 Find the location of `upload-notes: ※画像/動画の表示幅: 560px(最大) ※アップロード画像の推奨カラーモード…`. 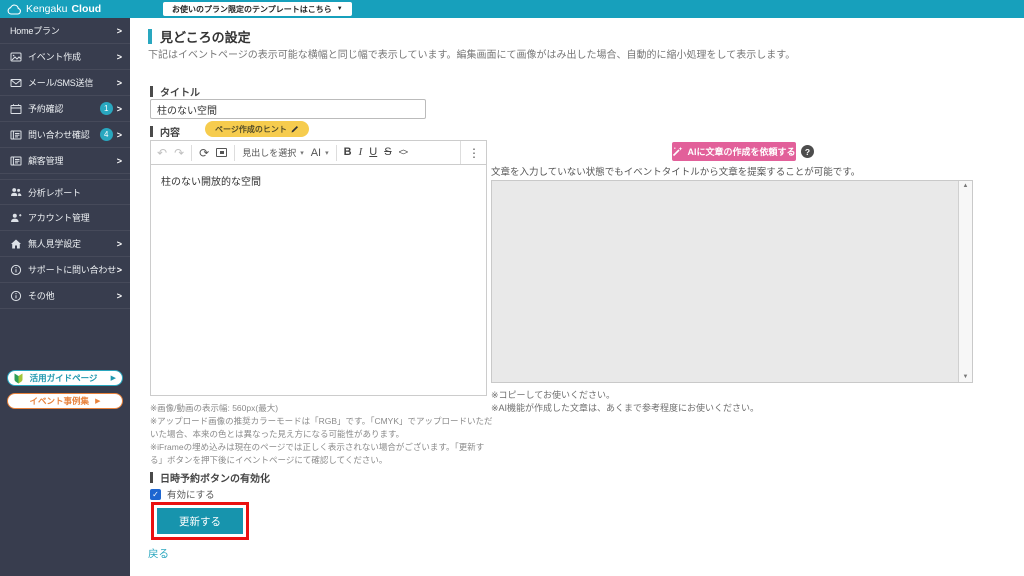

upload-notes: ※画像/動画の表示幅: 560px(最大) ※アップロード画像の推奨カラーモード… is located at coordinates (323, 434).